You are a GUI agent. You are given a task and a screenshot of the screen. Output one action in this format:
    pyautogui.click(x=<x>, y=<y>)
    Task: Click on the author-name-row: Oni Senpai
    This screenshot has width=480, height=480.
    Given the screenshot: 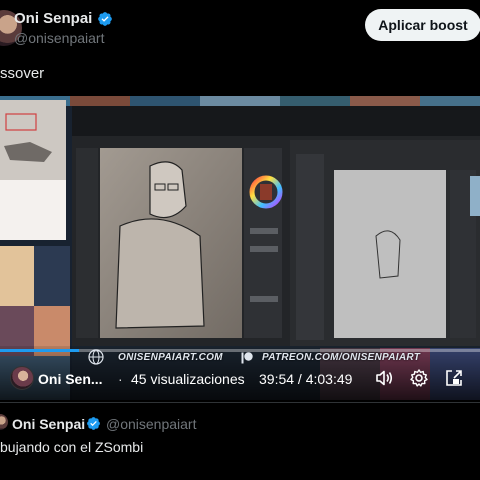 What is the action you would take?
    pyautogui.click(x=63, y=18)
    